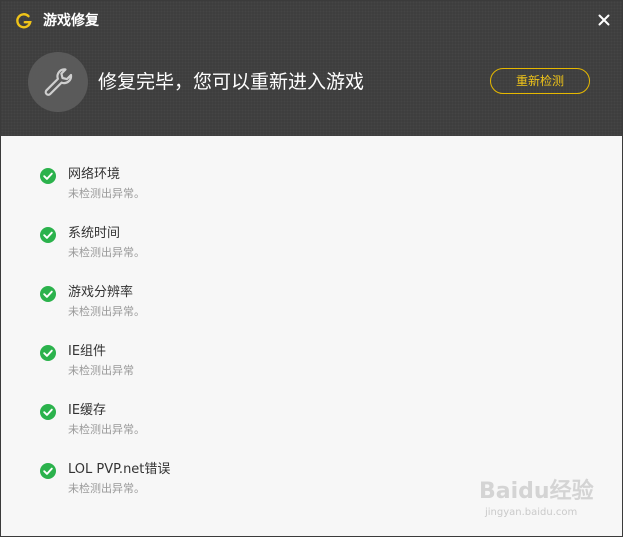 This screenshot has width=623, height=537. I want to click on check-item-name: 游戏分辨率, so click(101, 292).